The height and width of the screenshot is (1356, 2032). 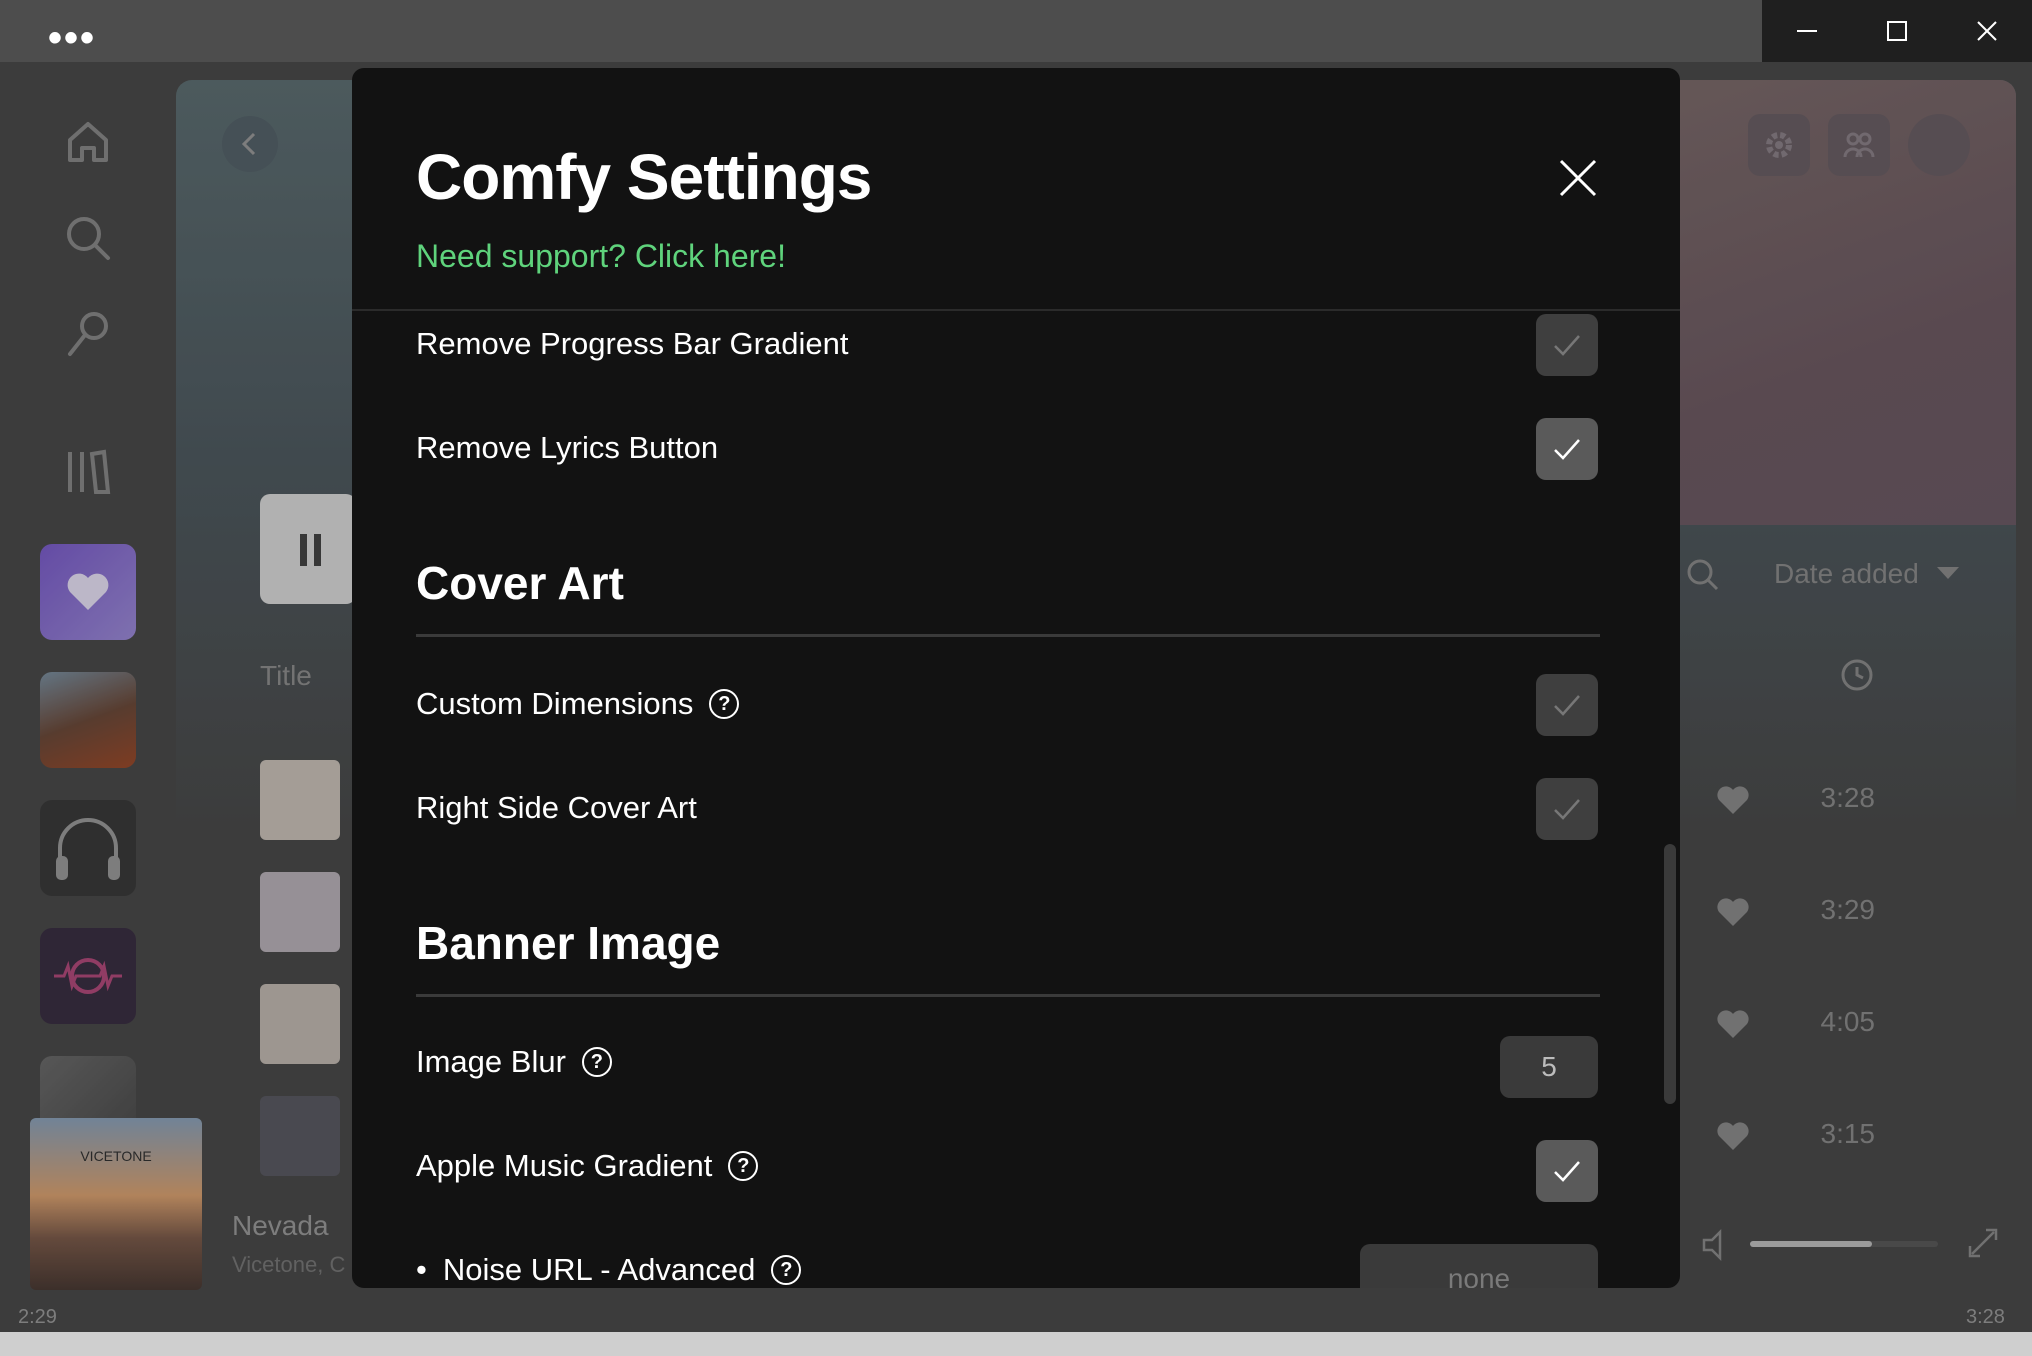 What do you see at coordinates (599, 1269) in the screenshot?
I see `setting-label: Noise URL - Advanced` at bounding box center [599, 1269].